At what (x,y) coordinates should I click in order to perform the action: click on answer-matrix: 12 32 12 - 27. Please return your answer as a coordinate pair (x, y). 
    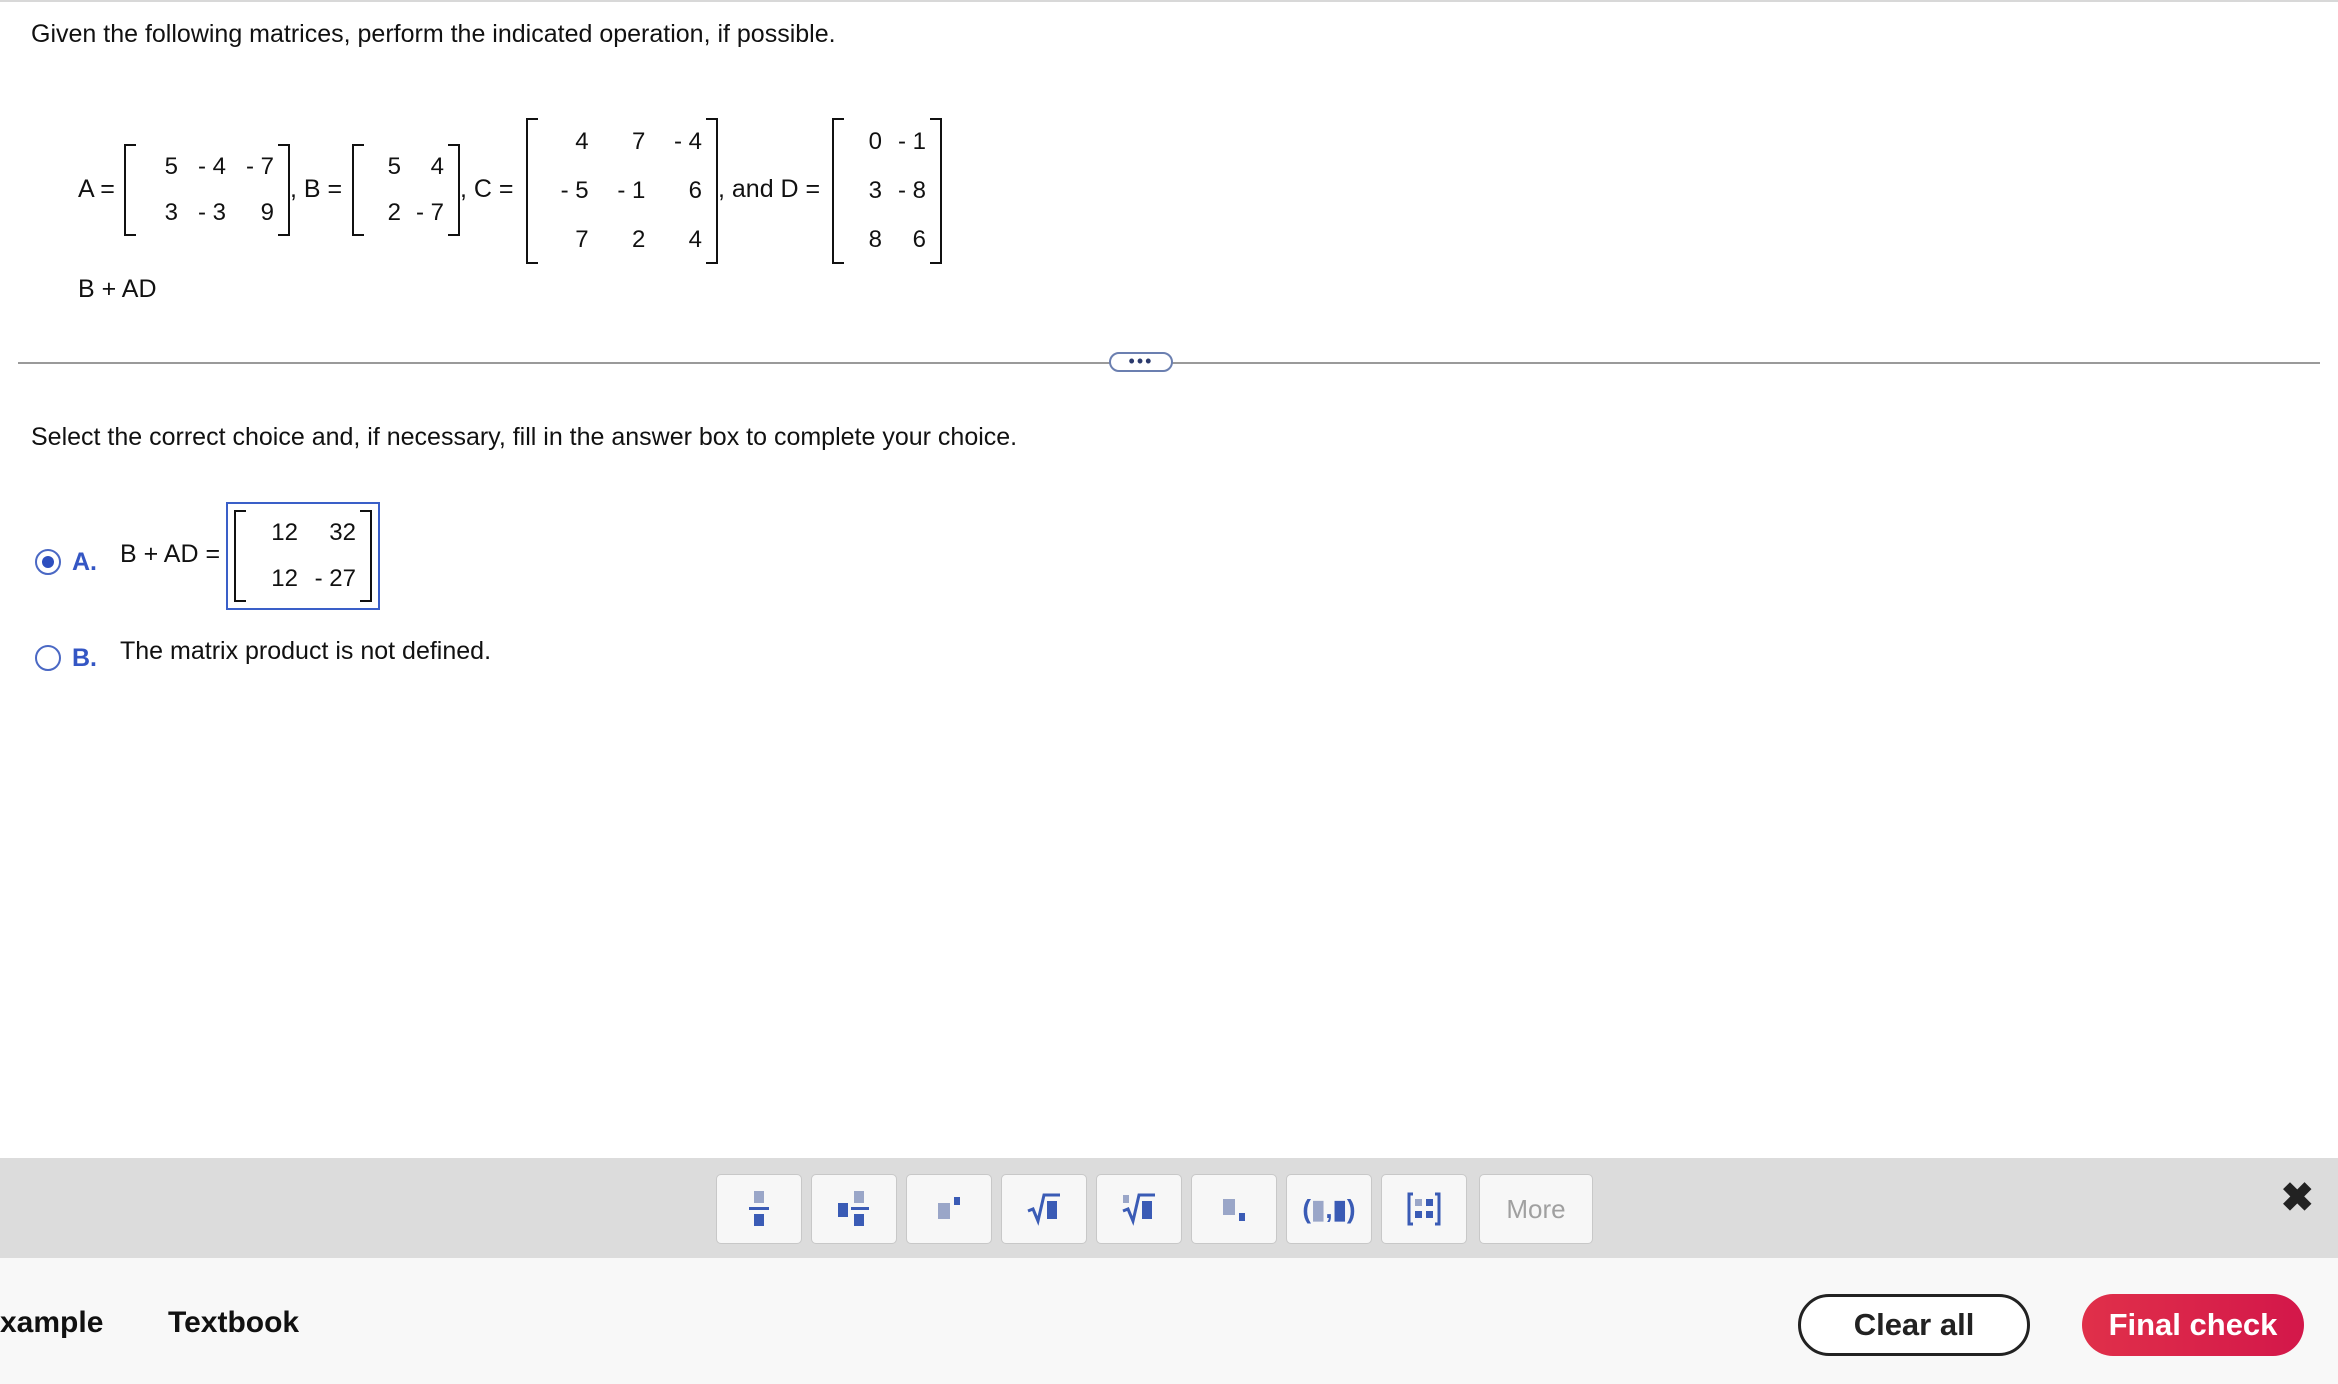
    Looking at the image, I should click on (303, 556).